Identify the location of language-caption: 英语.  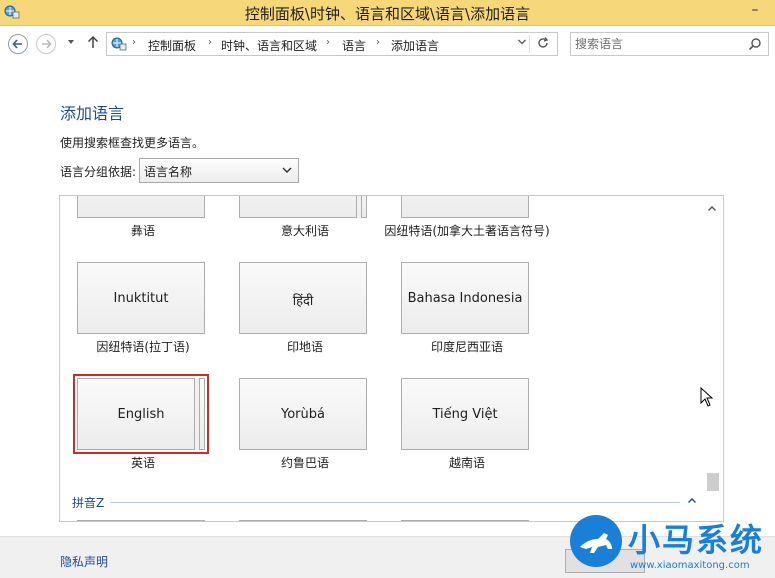
(142, 463).